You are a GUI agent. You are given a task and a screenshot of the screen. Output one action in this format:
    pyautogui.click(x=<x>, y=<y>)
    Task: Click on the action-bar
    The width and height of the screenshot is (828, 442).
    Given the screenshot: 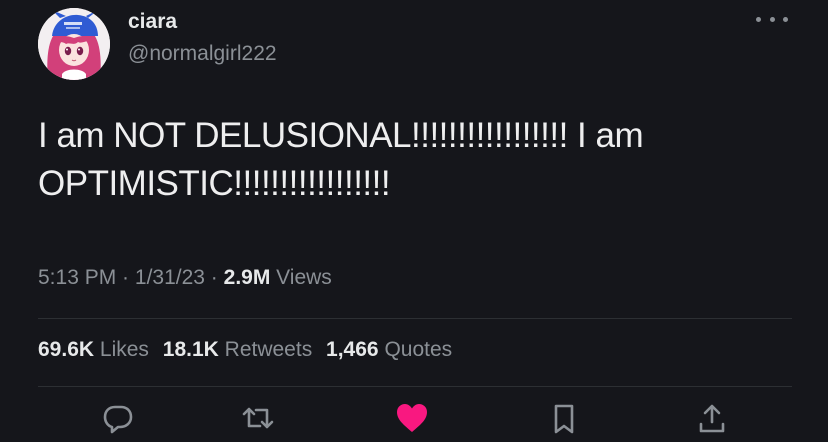 What is the action you would take?
    pyautogui.click(x=414, y=418)
    